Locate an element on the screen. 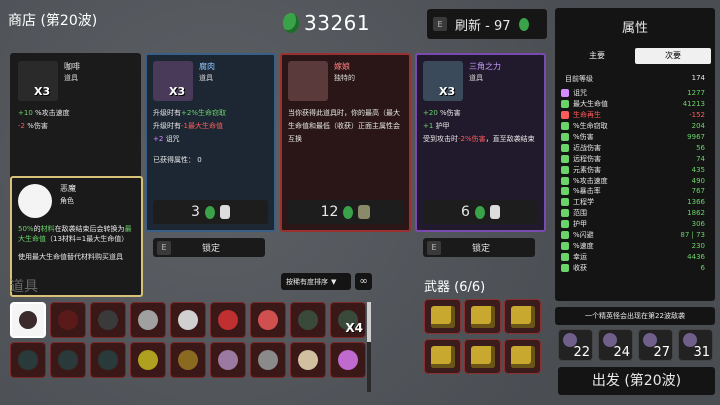 This screenshot has height=405, width=720. stat-value: 204 is located at coordinates (698, 126).